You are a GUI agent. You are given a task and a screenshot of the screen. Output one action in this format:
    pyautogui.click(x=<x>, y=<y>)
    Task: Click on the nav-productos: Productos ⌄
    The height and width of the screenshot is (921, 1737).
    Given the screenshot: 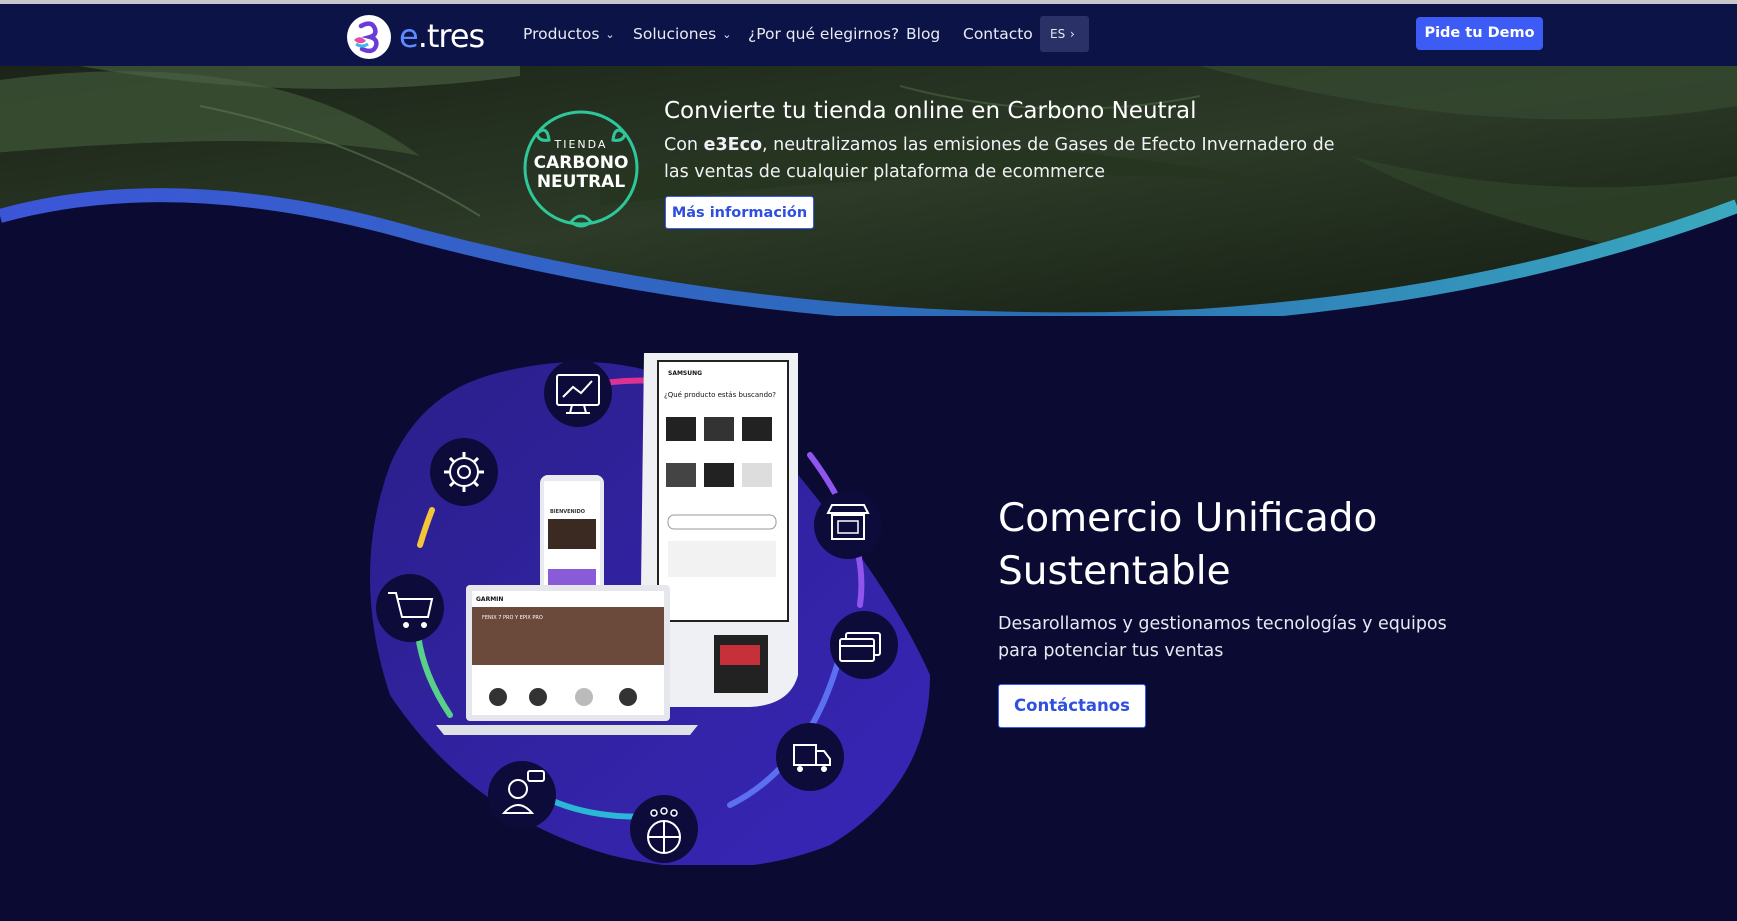 What is the action you would take?
    pyautogui.click(x=569, y=34)
    